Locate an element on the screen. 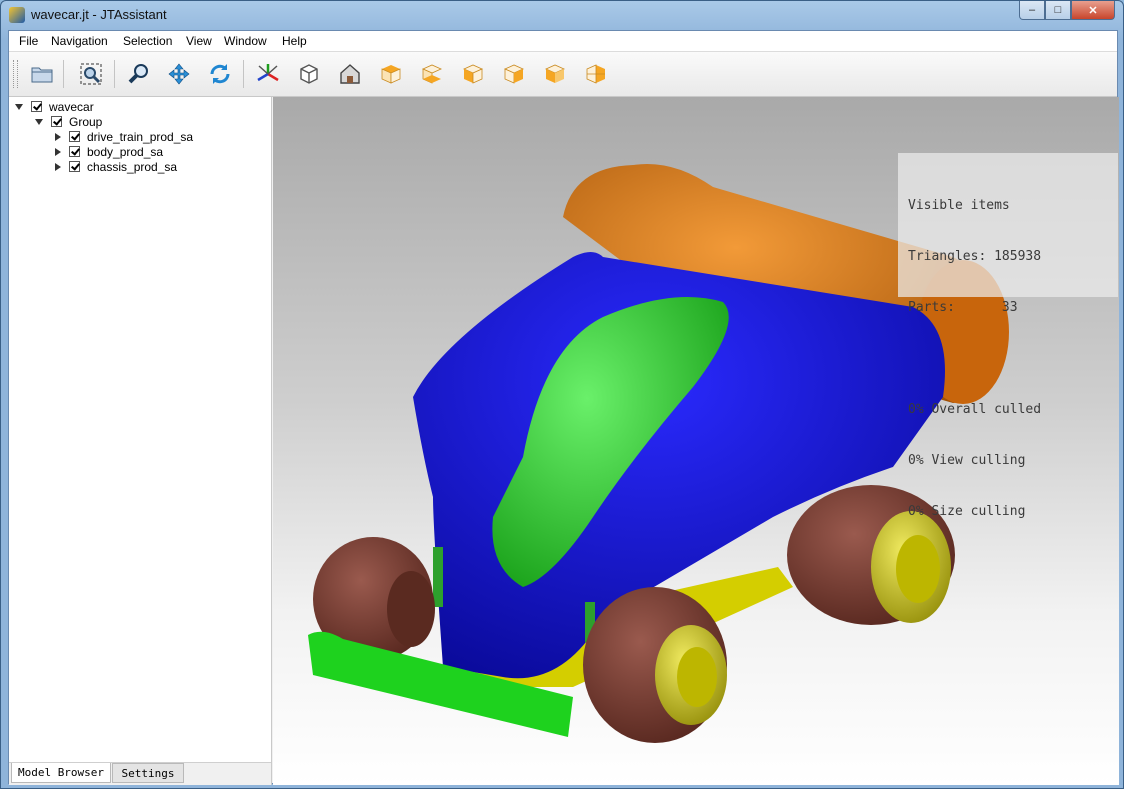 The width and height of the screenshot is (1124, 789). view-bottom-icon is located at coordinates (432, 74).